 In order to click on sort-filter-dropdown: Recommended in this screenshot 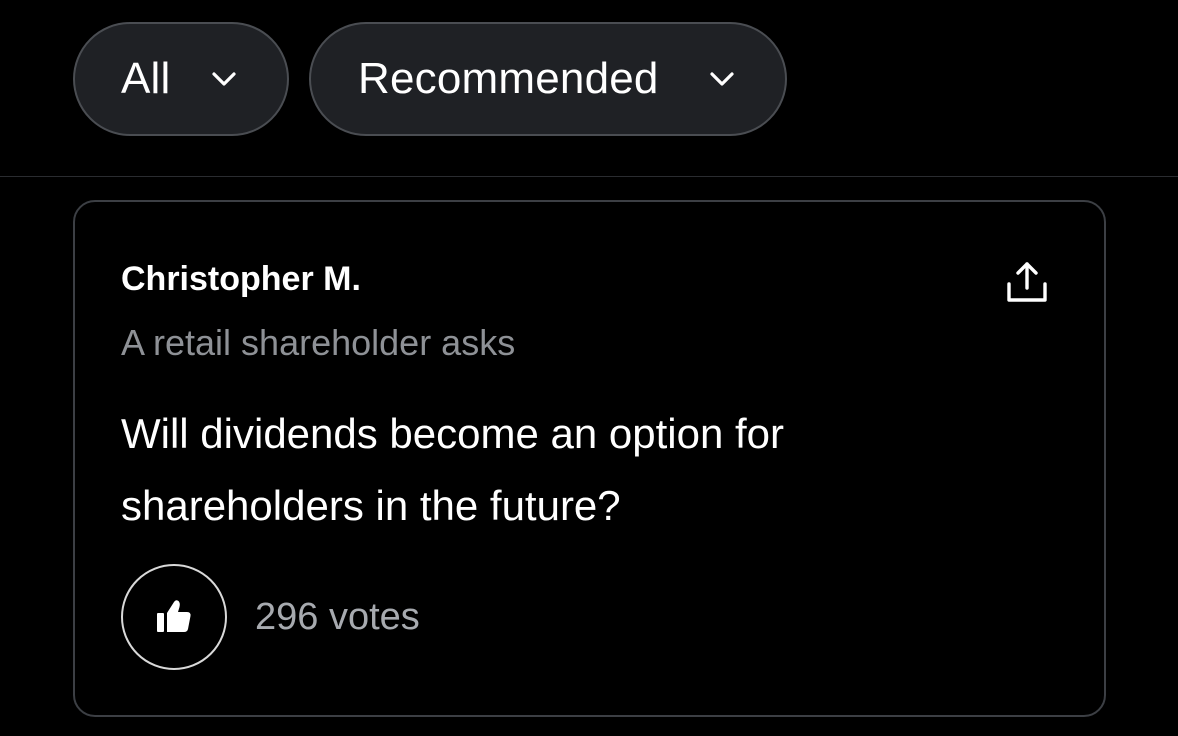, I will do `click(548, 79)`.